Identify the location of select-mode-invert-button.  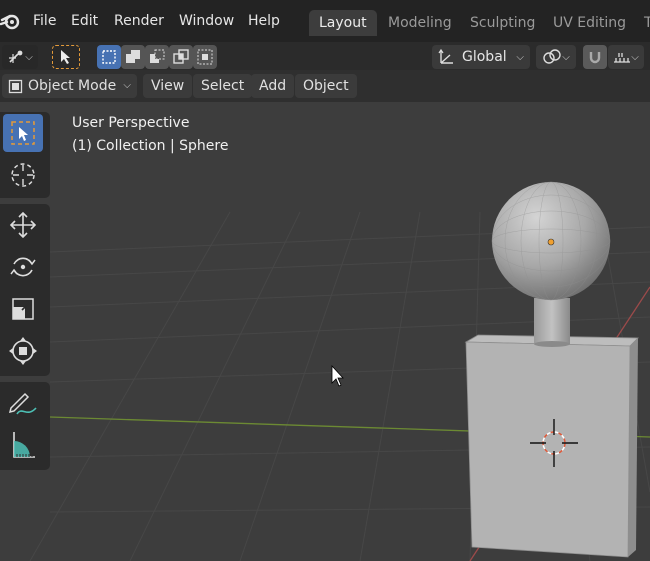
(181, 57).